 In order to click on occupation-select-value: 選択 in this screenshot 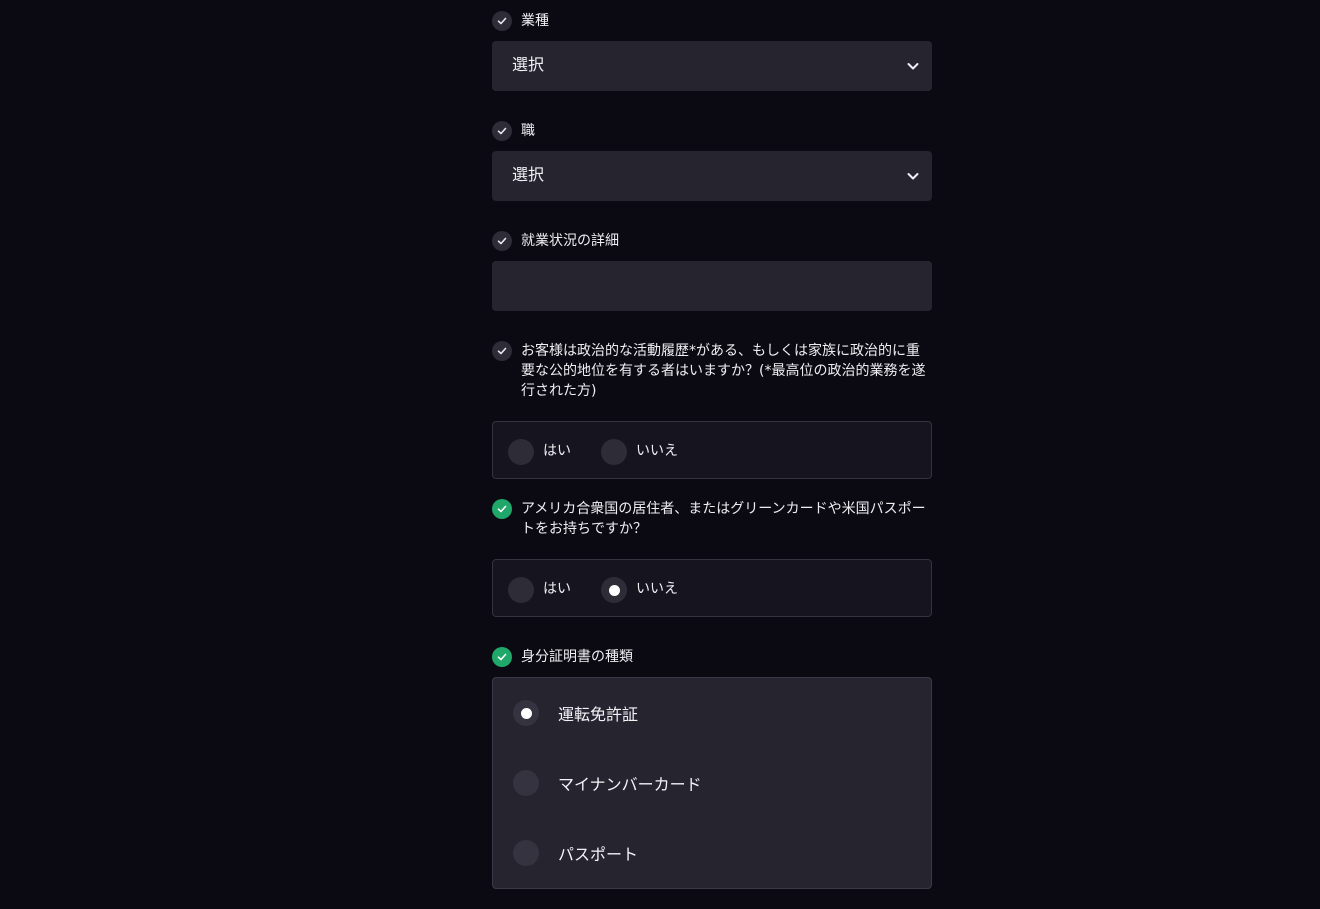, I will do `click(528, 174)`.